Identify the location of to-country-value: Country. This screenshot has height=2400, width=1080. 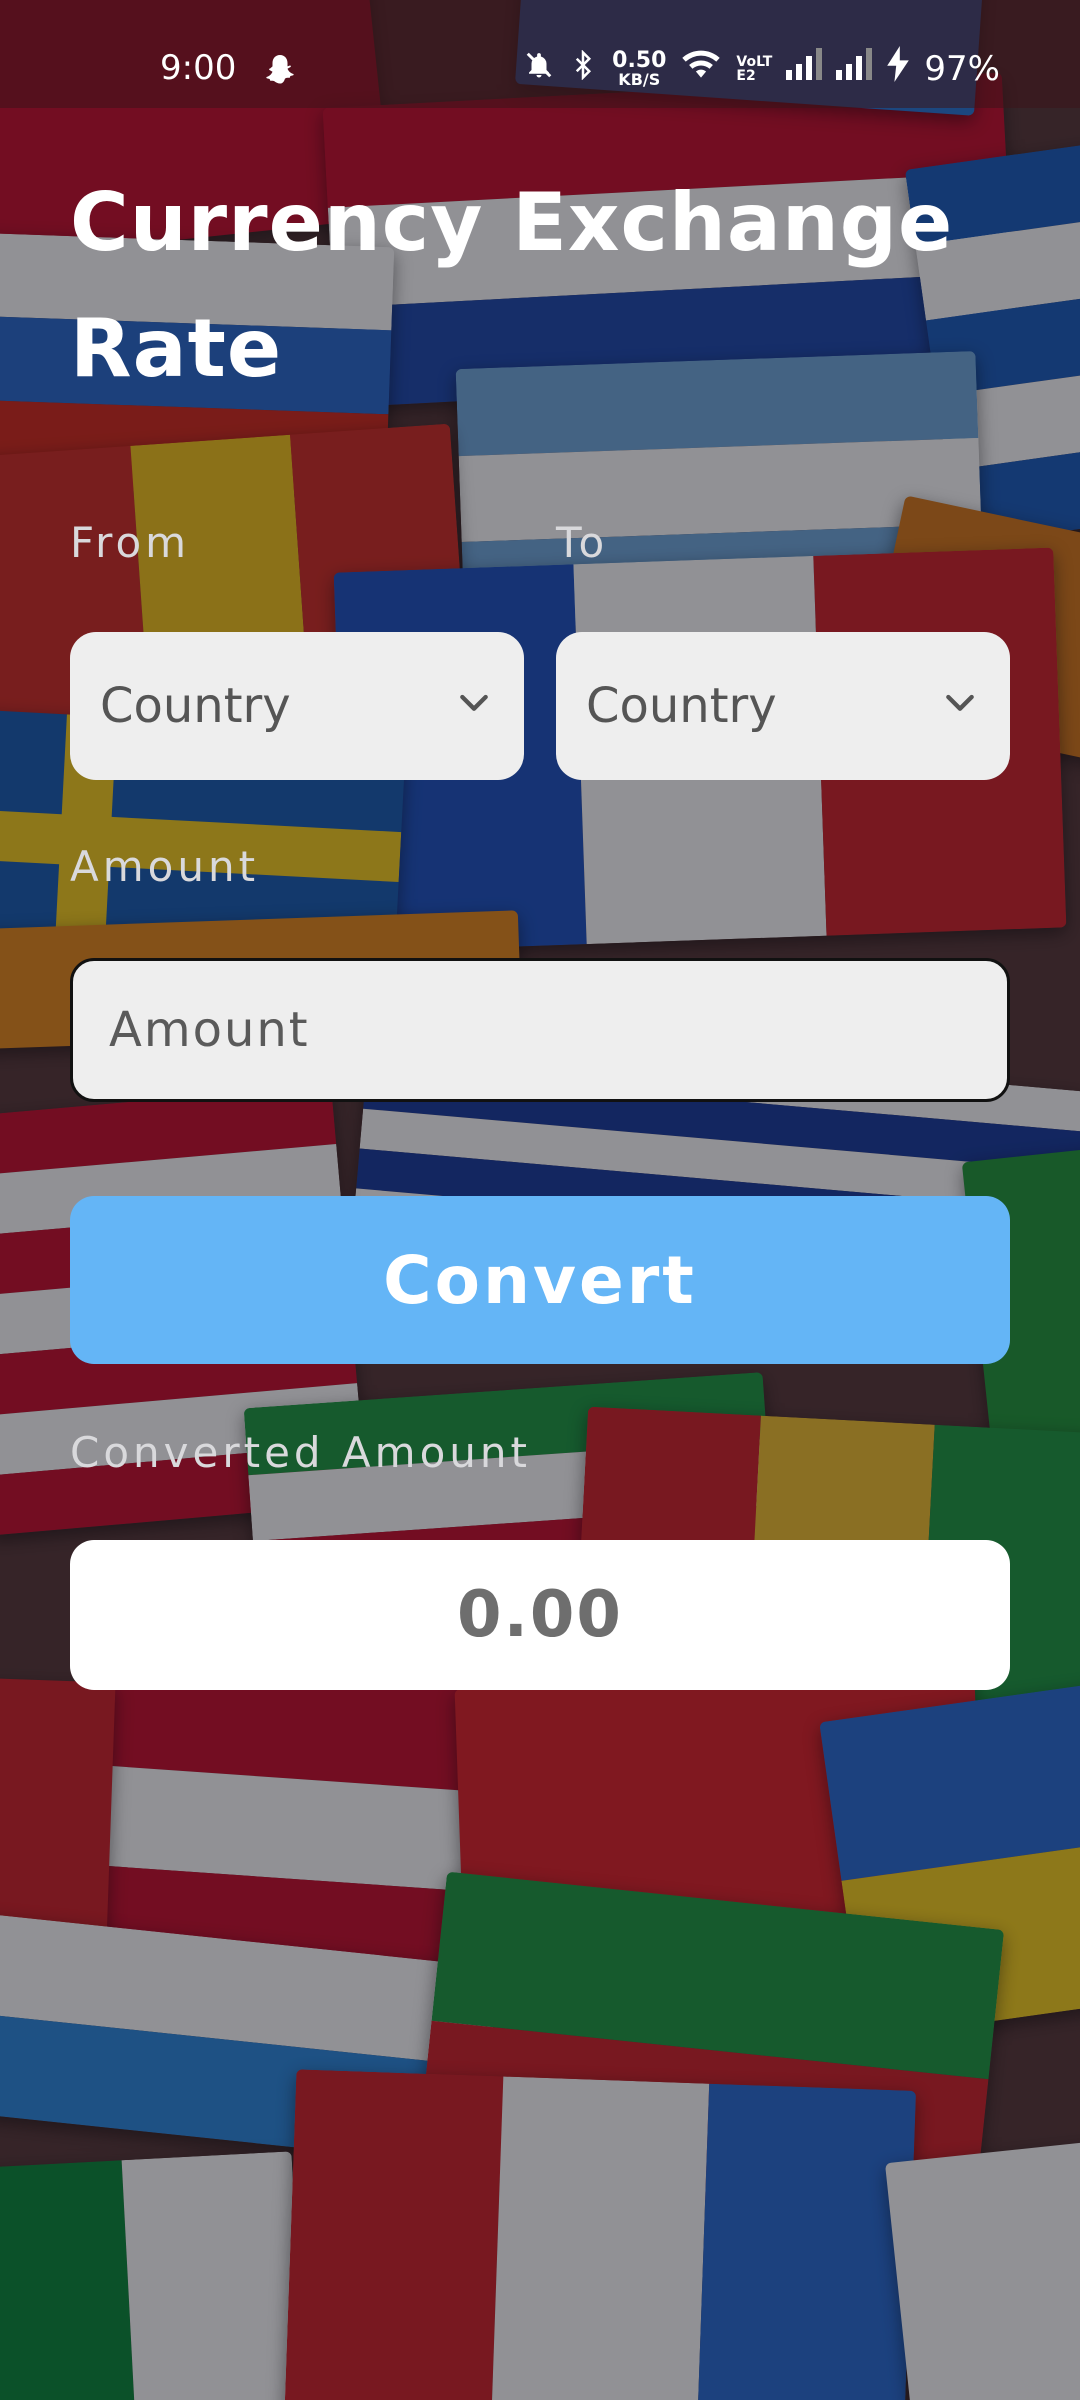
(681, 706).